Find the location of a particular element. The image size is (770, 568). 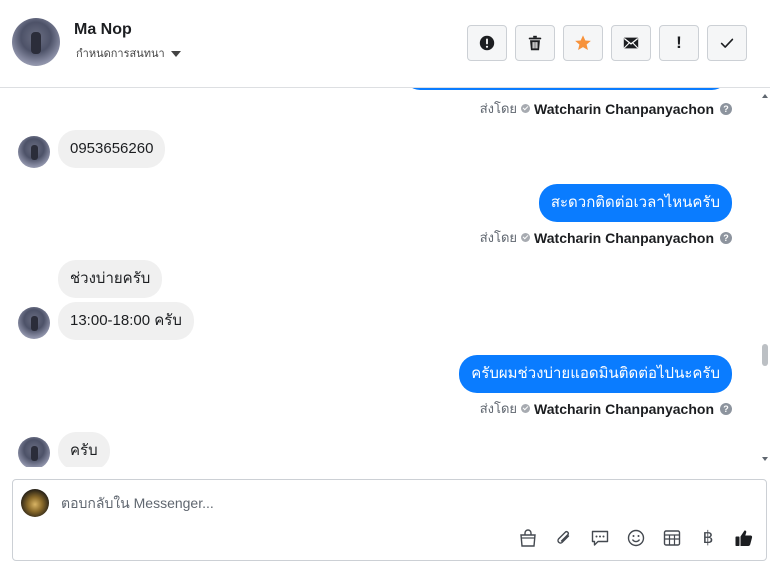

checkmark-icon is located at coordinates (727, 43).